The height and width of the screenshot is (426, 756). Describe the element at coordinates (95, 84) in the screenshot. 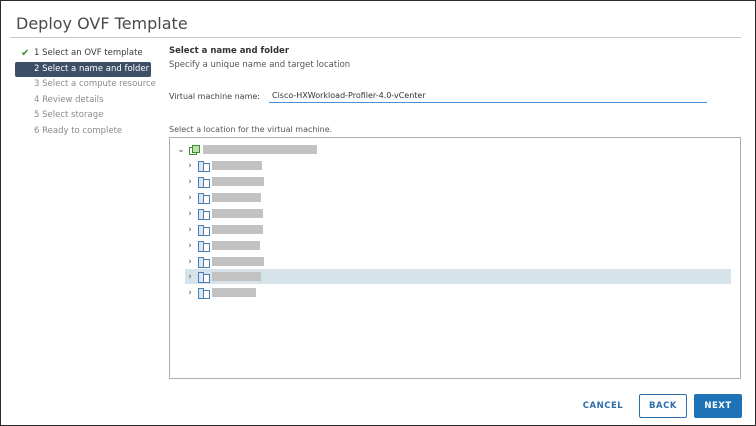

I see `step-label: 3 Select a compute resource` at that location.